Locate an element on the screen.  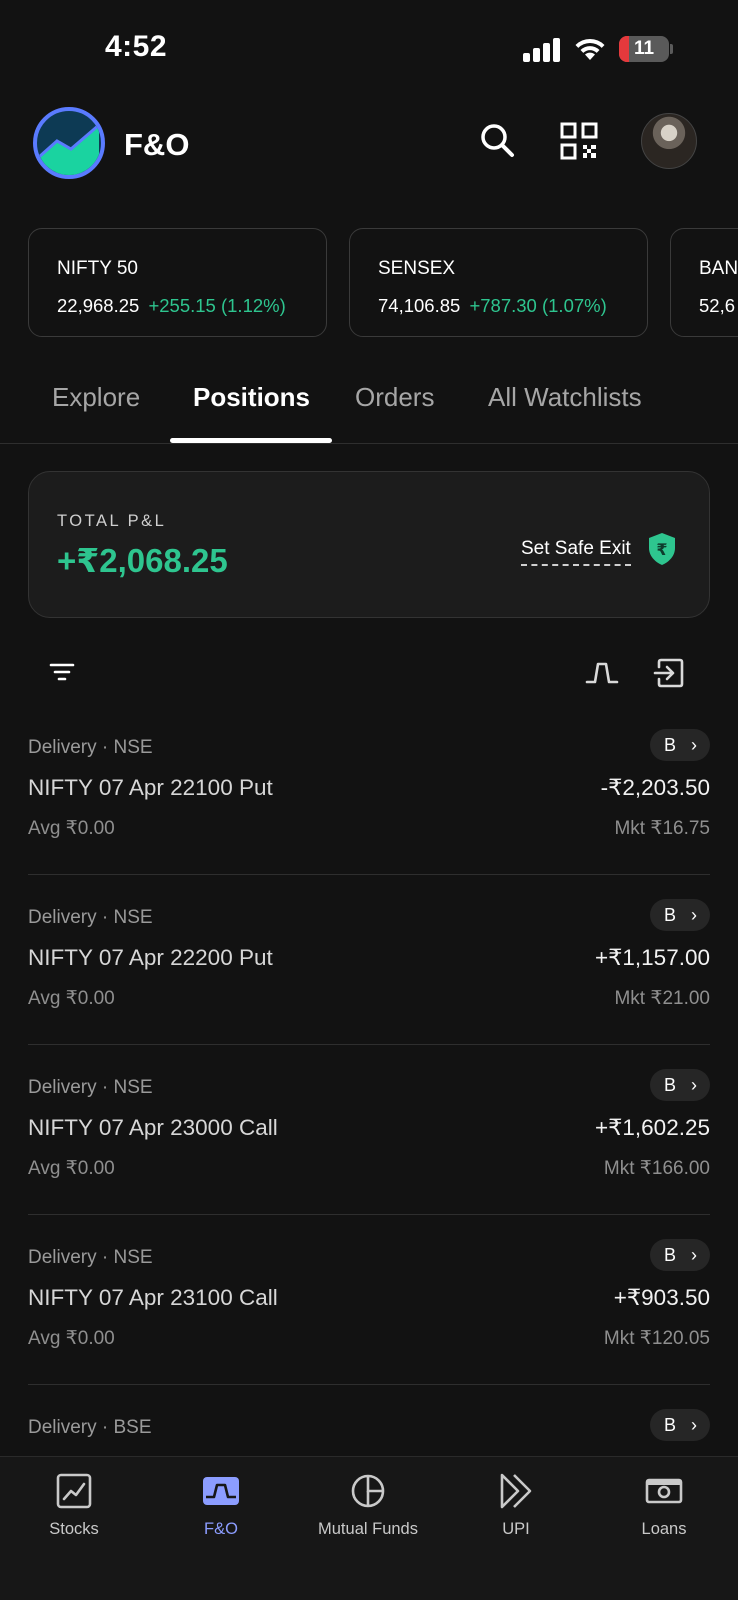
tab-bar: Explore Positions Orders All Watchlists is located at coordinates (369, 407).